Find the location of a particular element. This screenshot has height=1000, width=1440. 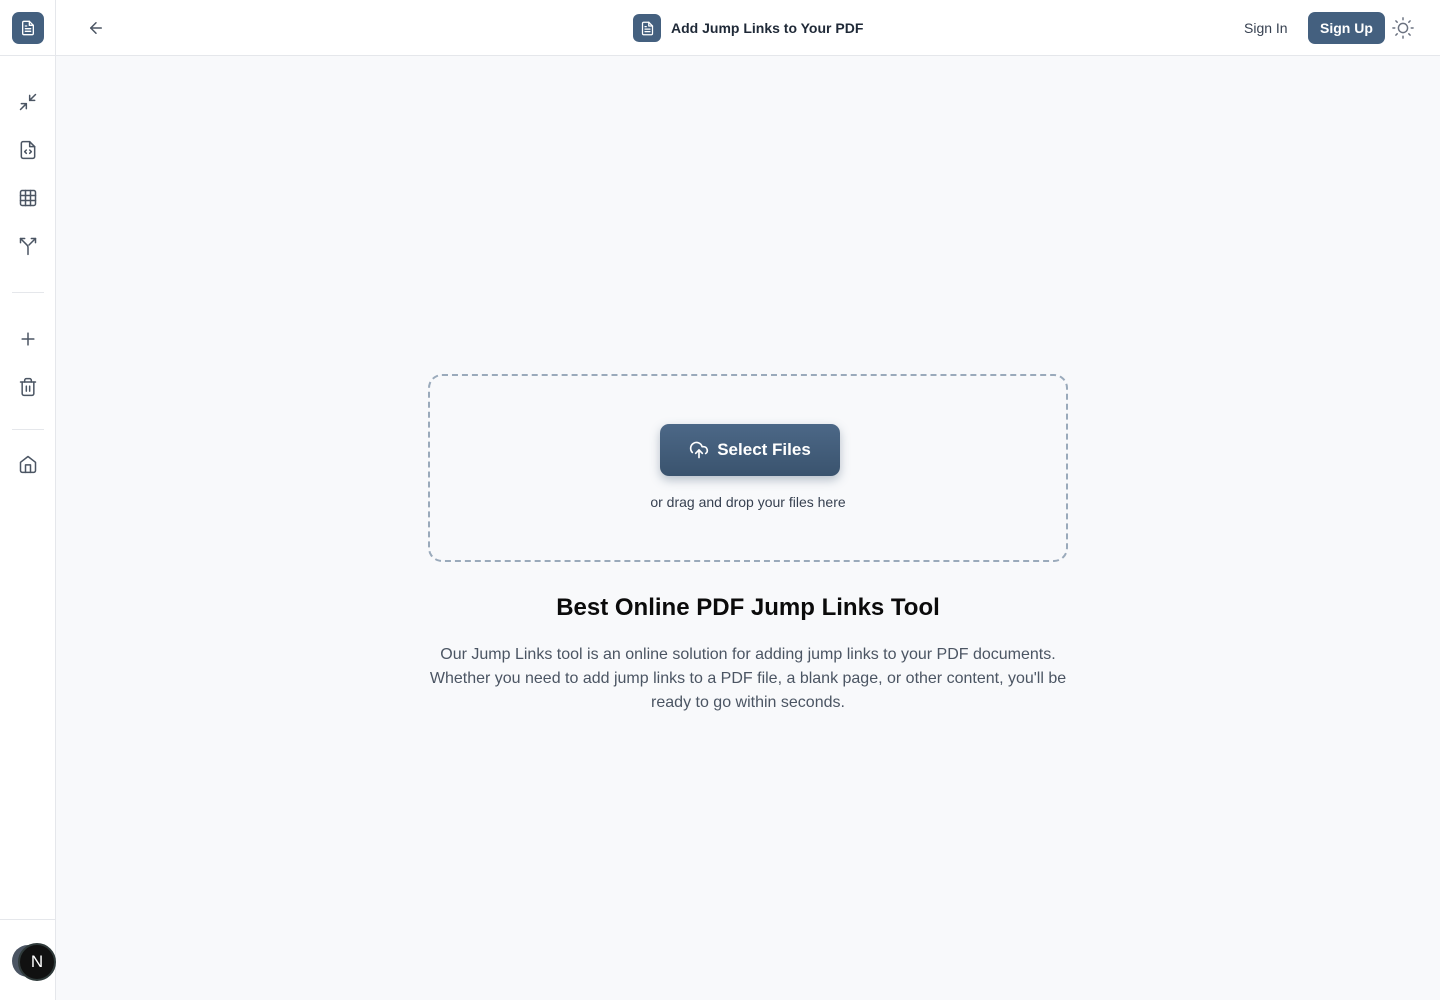

cloud-upload-icon is located at coordinates (699, 450).